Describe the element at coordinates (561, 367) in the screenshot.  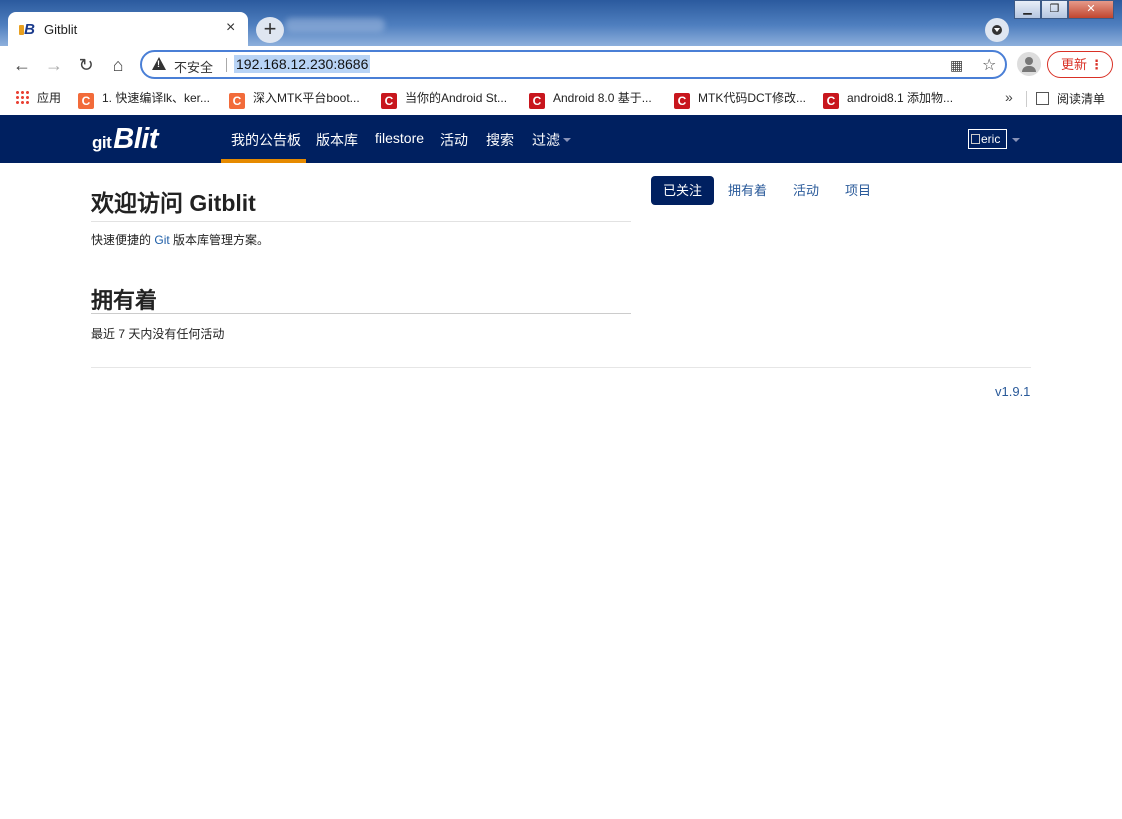
I see `footer-divider` at that location.